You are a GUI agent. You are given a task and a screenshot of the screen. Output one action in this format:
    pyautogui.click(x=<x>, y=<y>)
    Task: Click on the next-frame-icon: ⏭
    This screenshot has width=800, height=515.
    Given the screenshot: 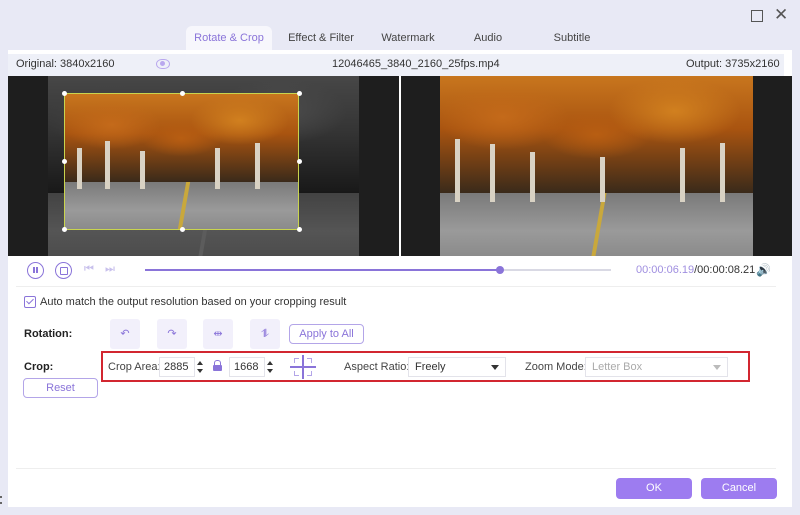 What is the action you would take?
    pyautogui.click(x=110, y=269)
    